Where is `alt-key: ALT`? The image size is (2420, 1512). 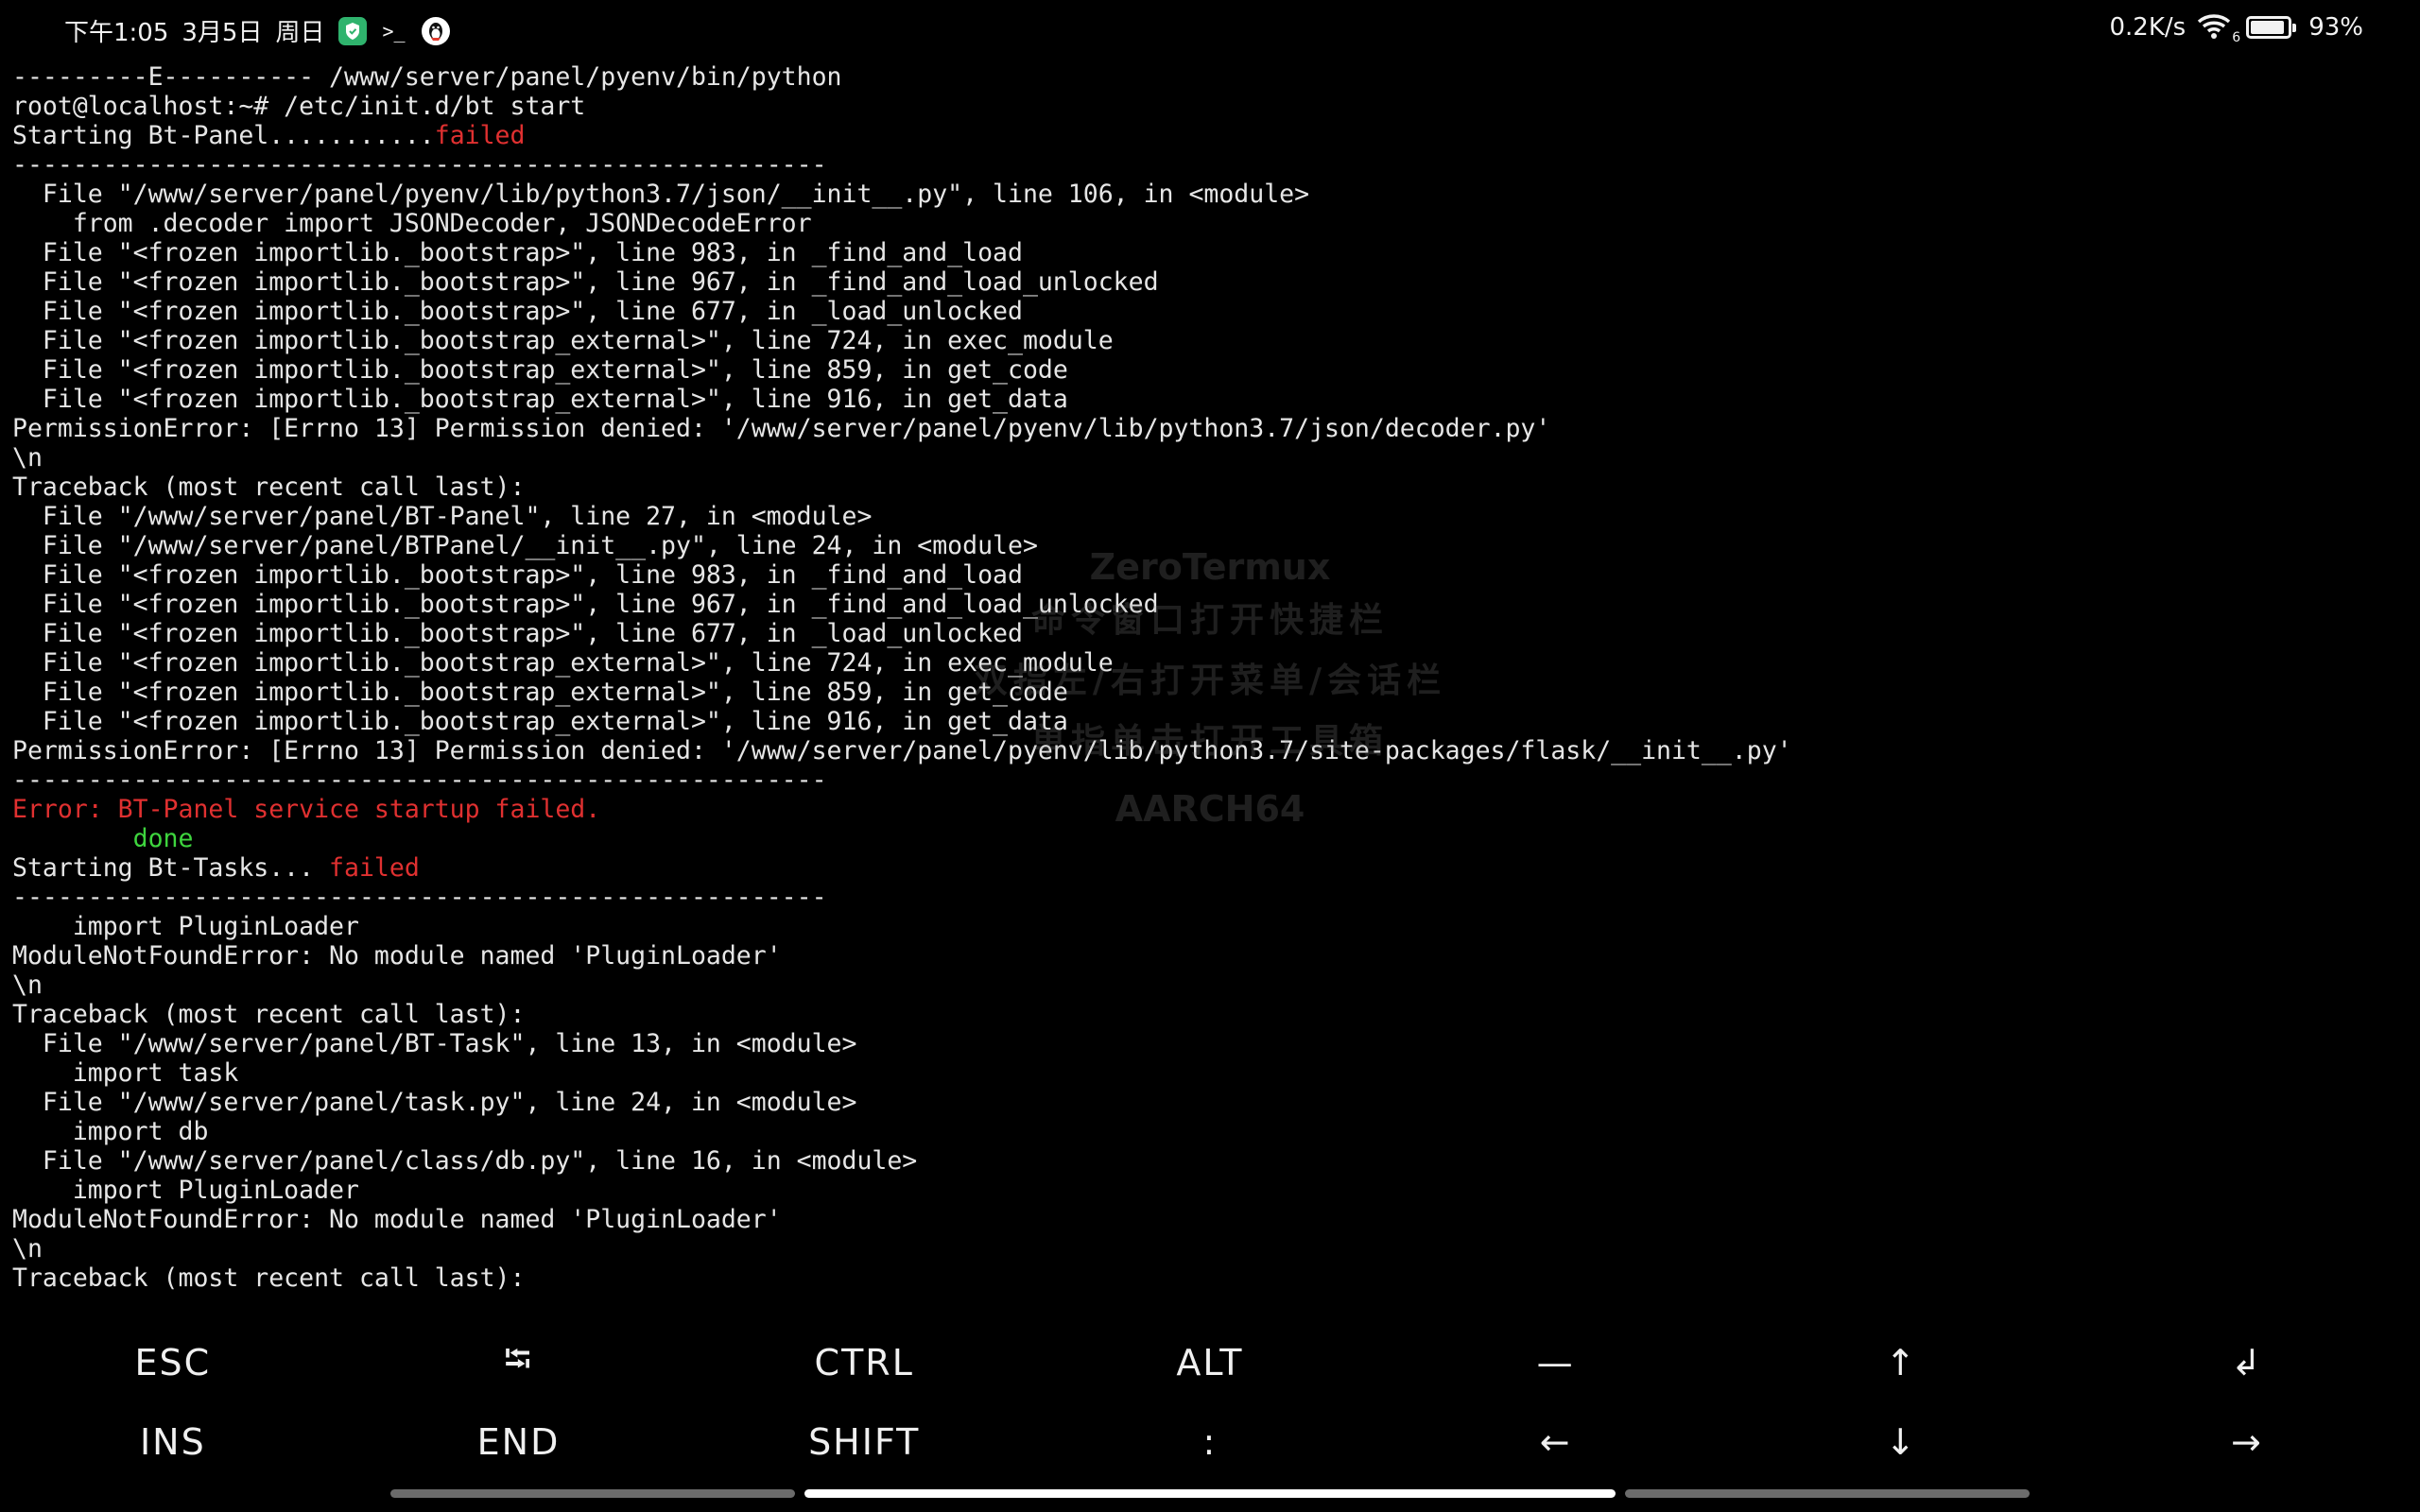 alt-key: ALT is located at coordinates (1210, 1362).